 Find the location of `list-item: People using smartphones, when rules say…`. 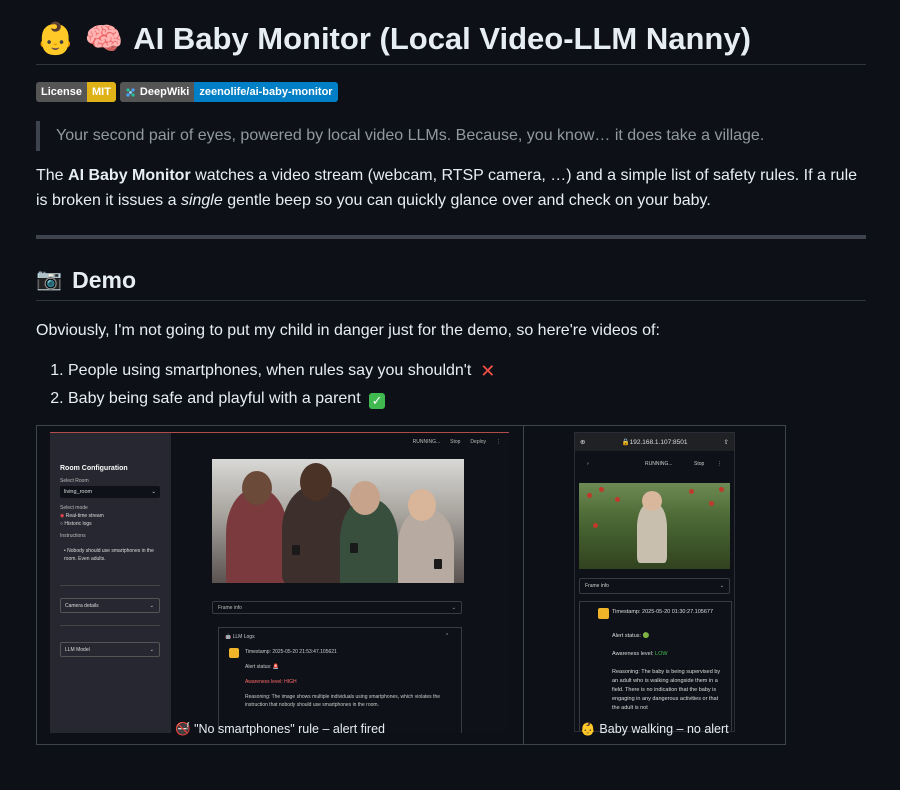

list-item: People using smartphones, when rules say… is located at coordinates (282, 371).